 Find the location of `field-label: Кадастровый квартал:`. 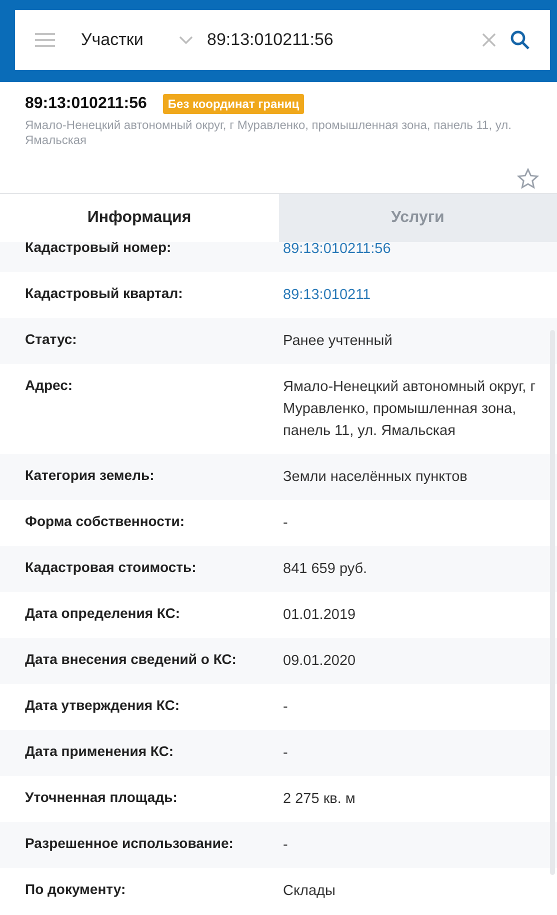

field-label: Кадастровый квартал: is located at coordinates (104, 293).